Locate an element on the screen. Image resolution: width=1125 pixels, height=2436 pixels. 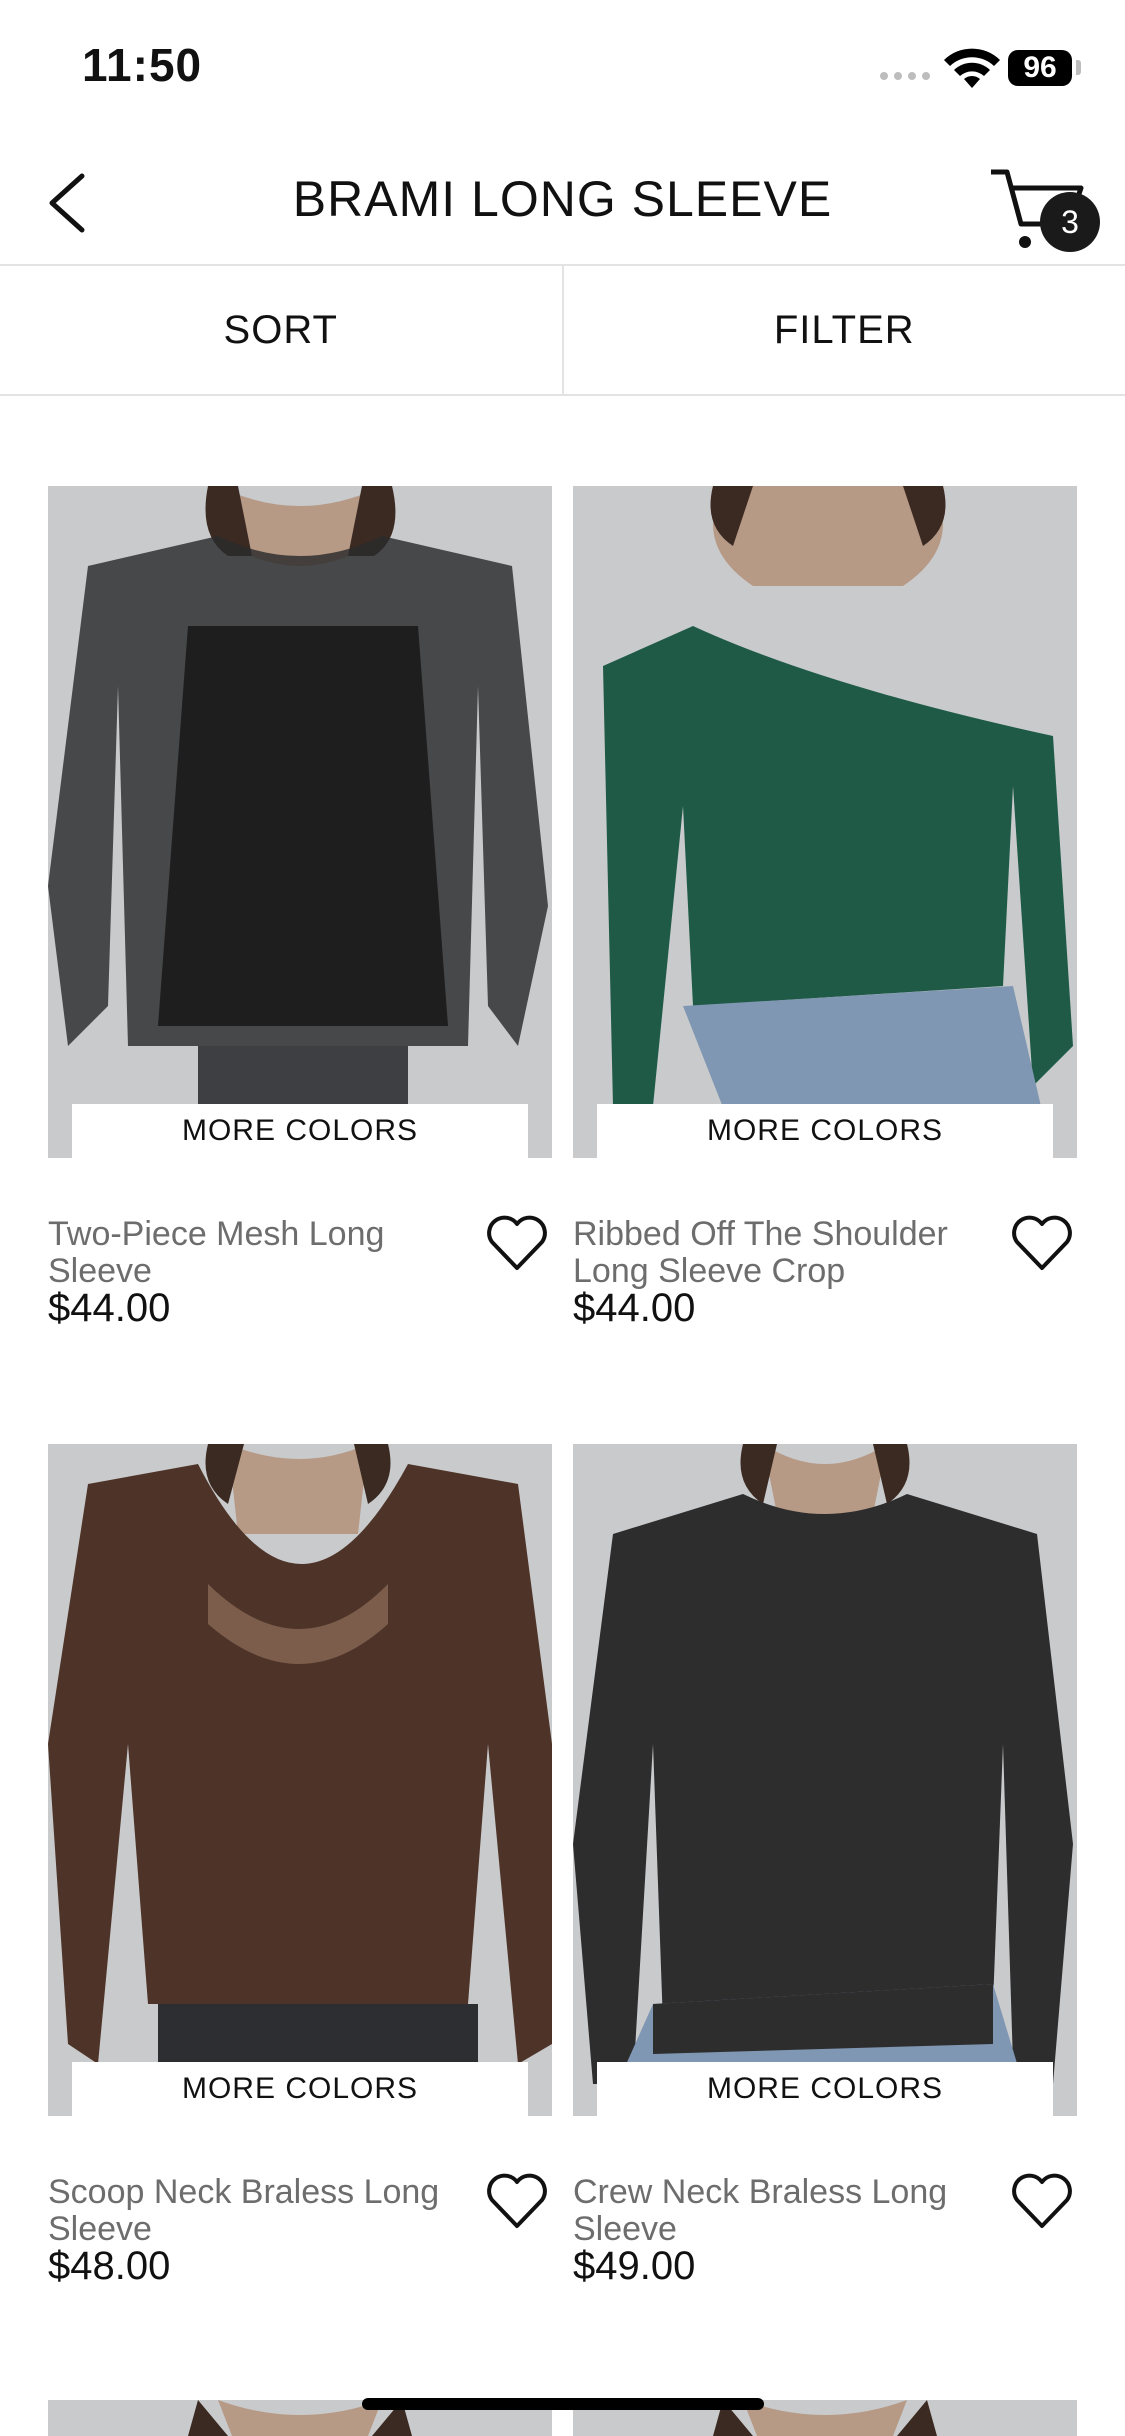
page-title: BRAMI LONG SLEEVE is located at coordinates (562, 199).